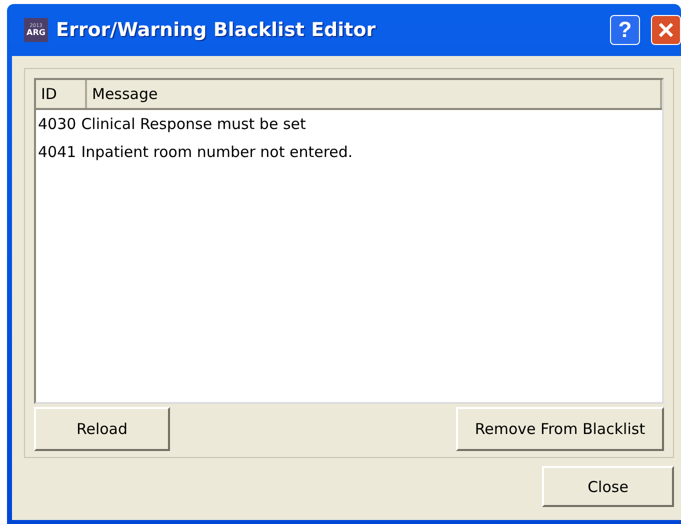 This screenshot has height=524, width=681. I want to click on column-header: ID, so click(61, 94).